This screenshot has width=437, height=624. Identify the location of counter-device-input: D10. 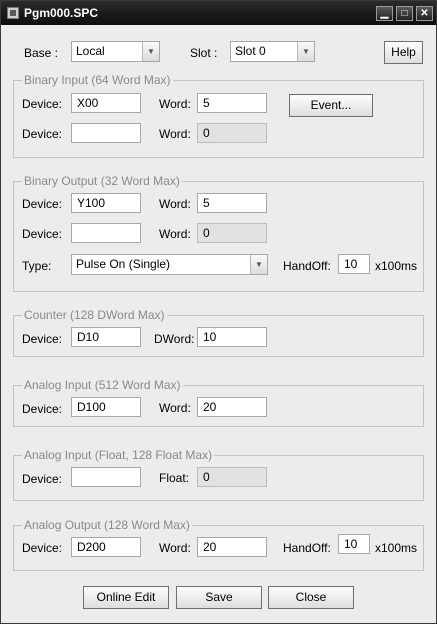
(106, 337).